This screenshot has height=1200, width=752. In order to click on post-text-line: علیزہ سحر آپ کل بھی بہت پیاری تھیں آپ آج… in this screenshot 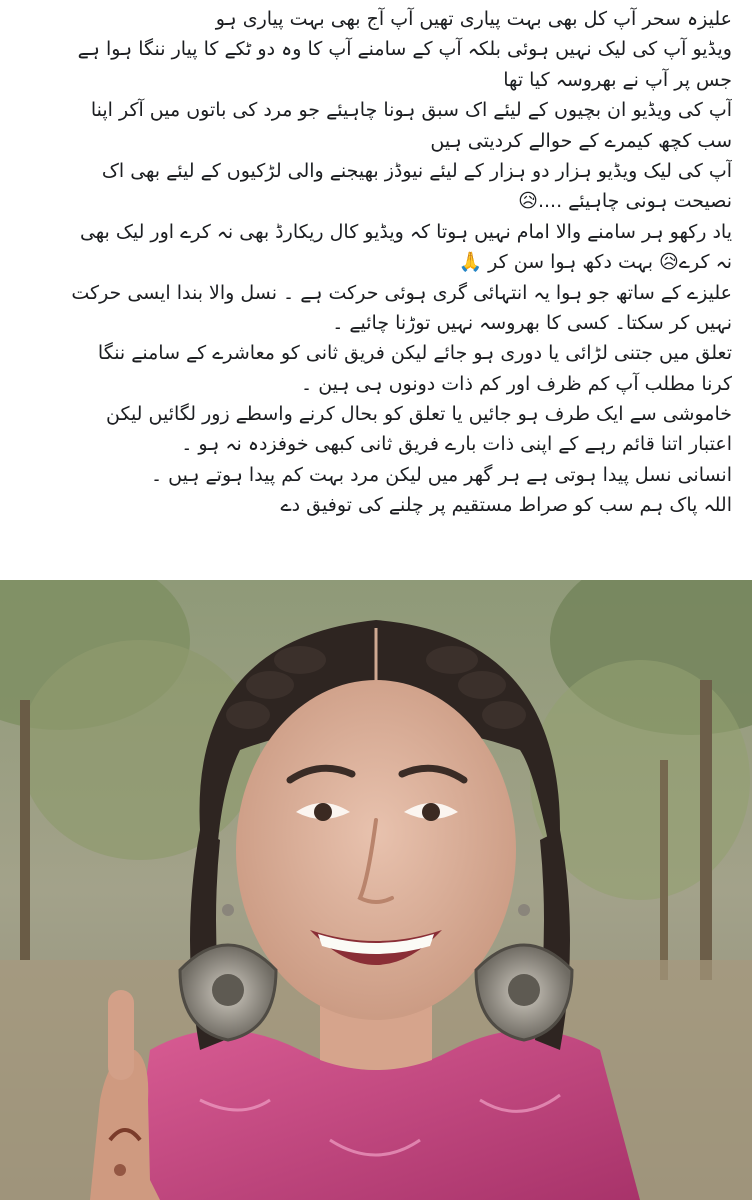, I will do `click(473, 19)`.